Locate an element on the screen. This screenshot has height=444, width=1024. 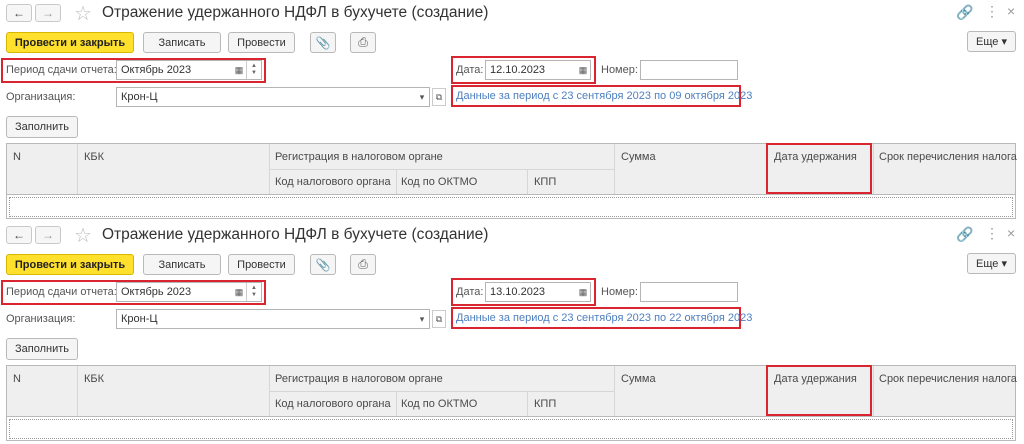
date-field: 12.10.2023 ▦ is located at coordinates (538, 70).